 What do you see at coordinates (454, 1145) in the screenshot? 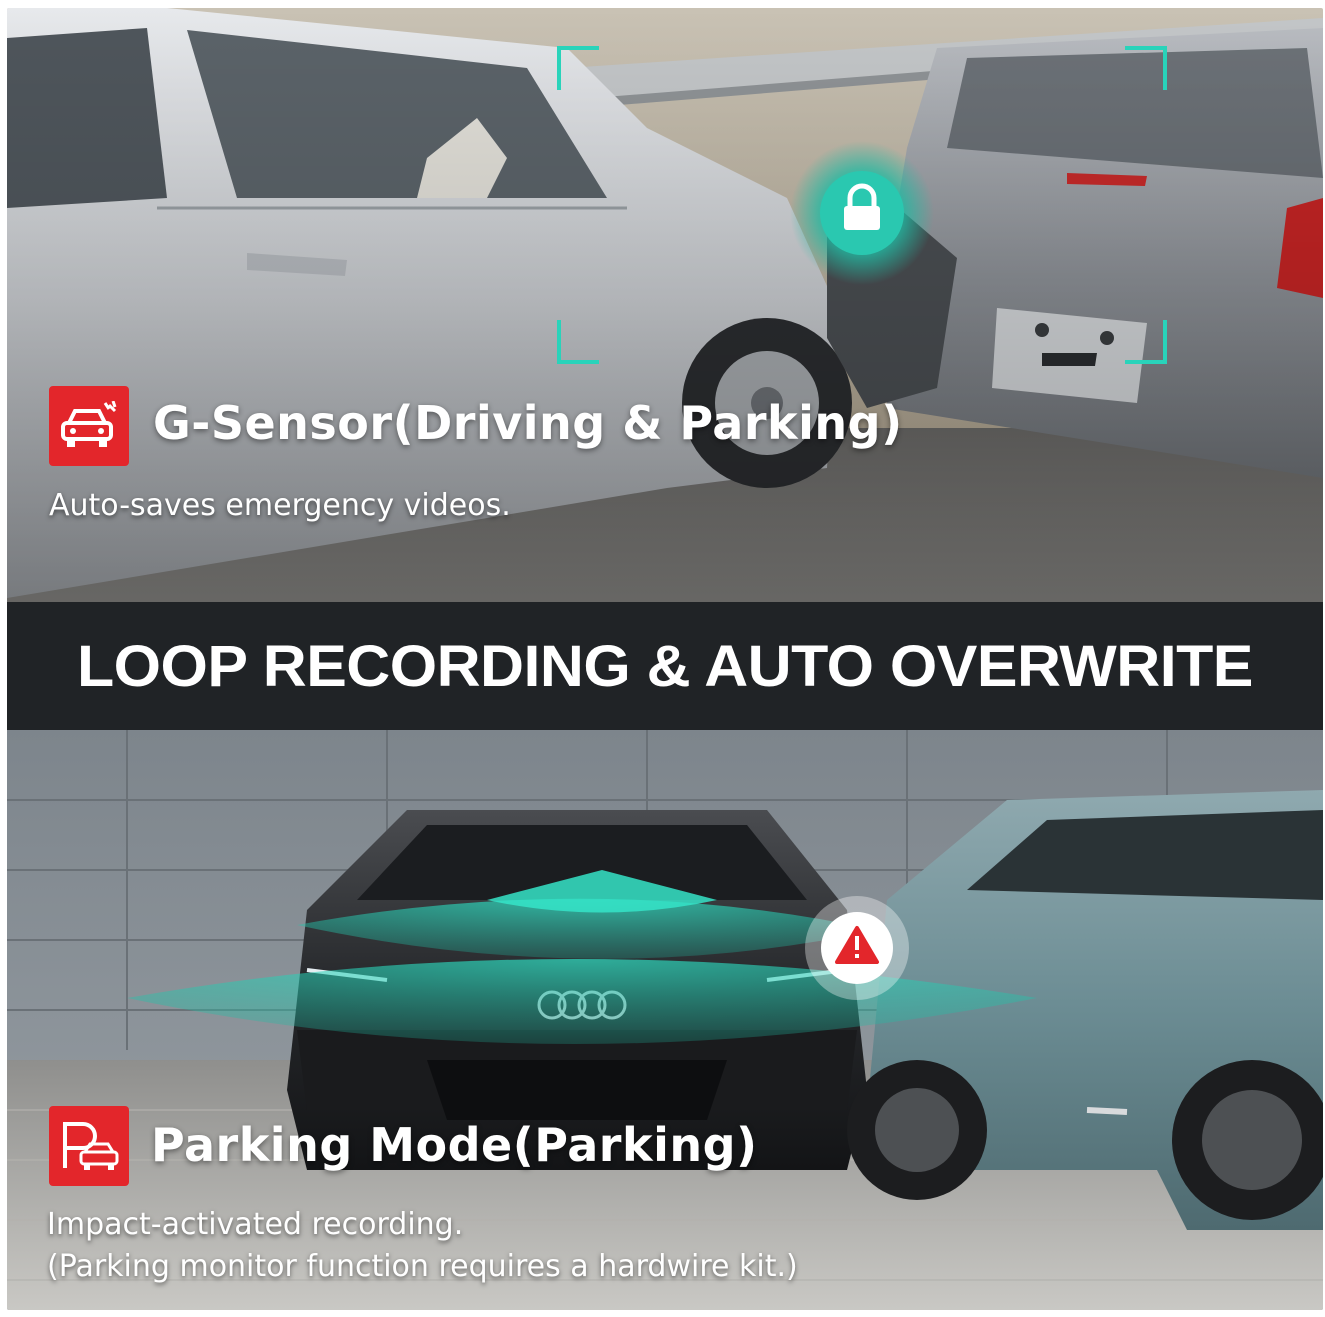
I see `parking-mode-title: Parking Mode(Parking)` at bounding box center [454, 1145].